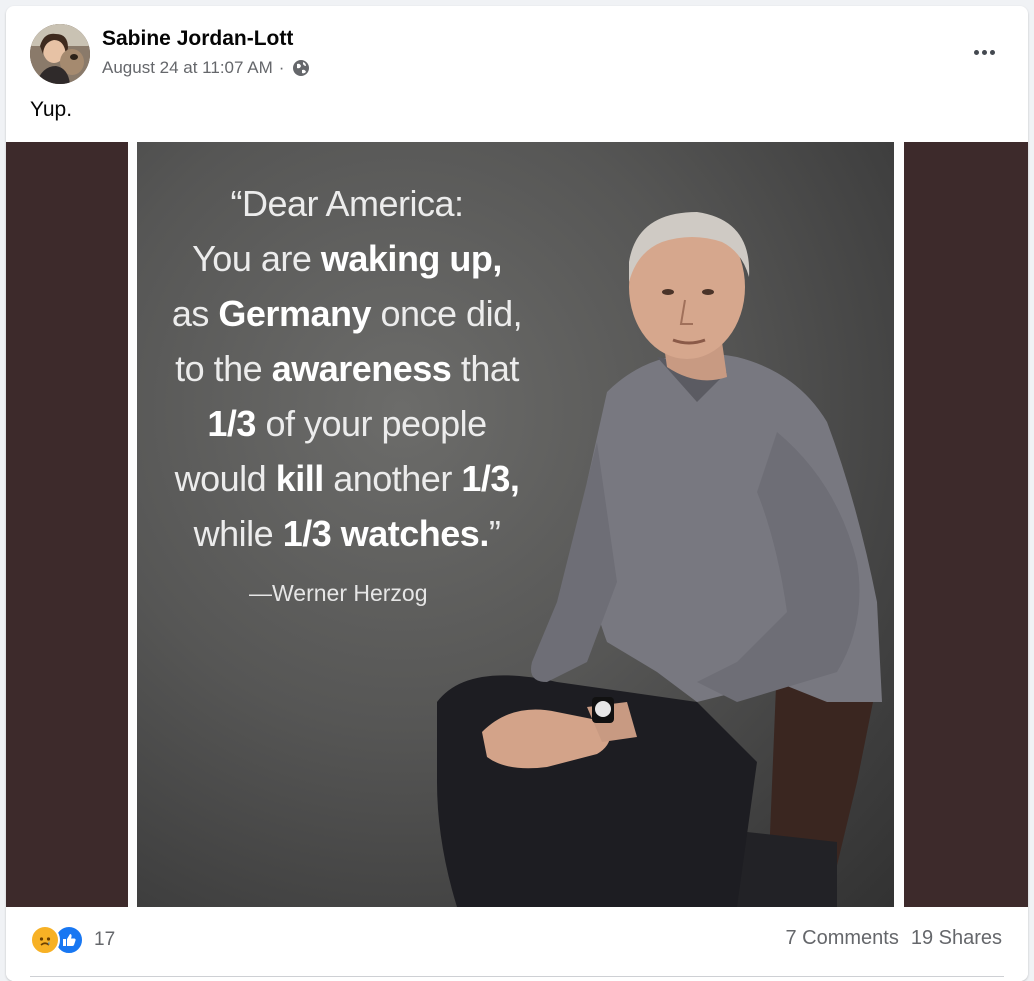 The width and height of the screenshot is (1034, 981). I want to click on quote-segment: “Dear America:, so click(347, 203).